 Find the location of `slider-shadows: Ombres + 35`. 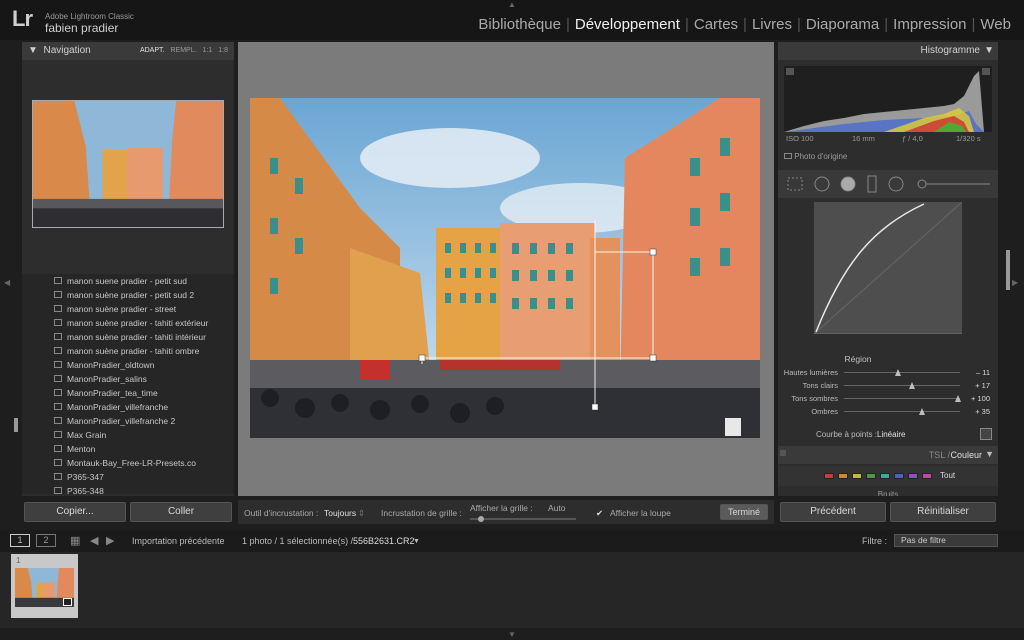

slider-shadows: Ombres + 35 is located at coordinates (888, 411).